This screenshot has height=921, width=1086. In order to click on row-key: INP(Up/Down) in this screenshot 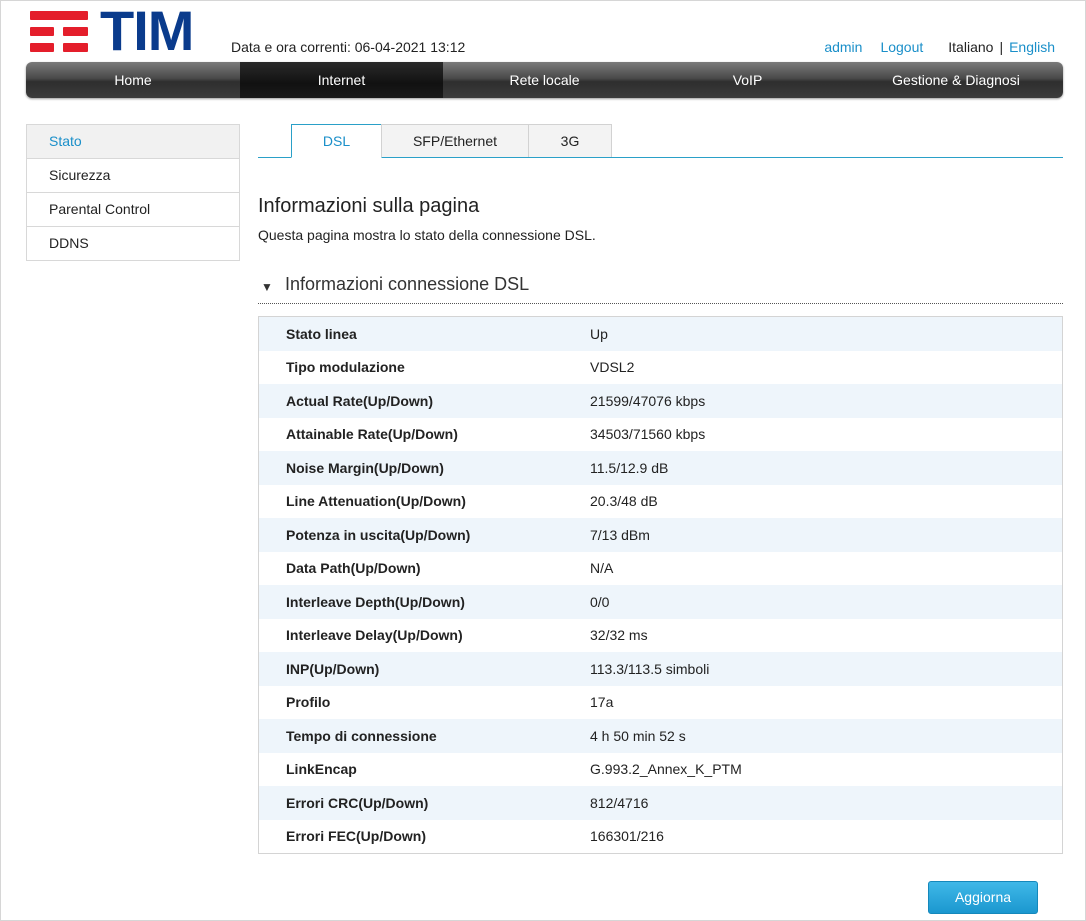, I will do `click(333, 668)`.